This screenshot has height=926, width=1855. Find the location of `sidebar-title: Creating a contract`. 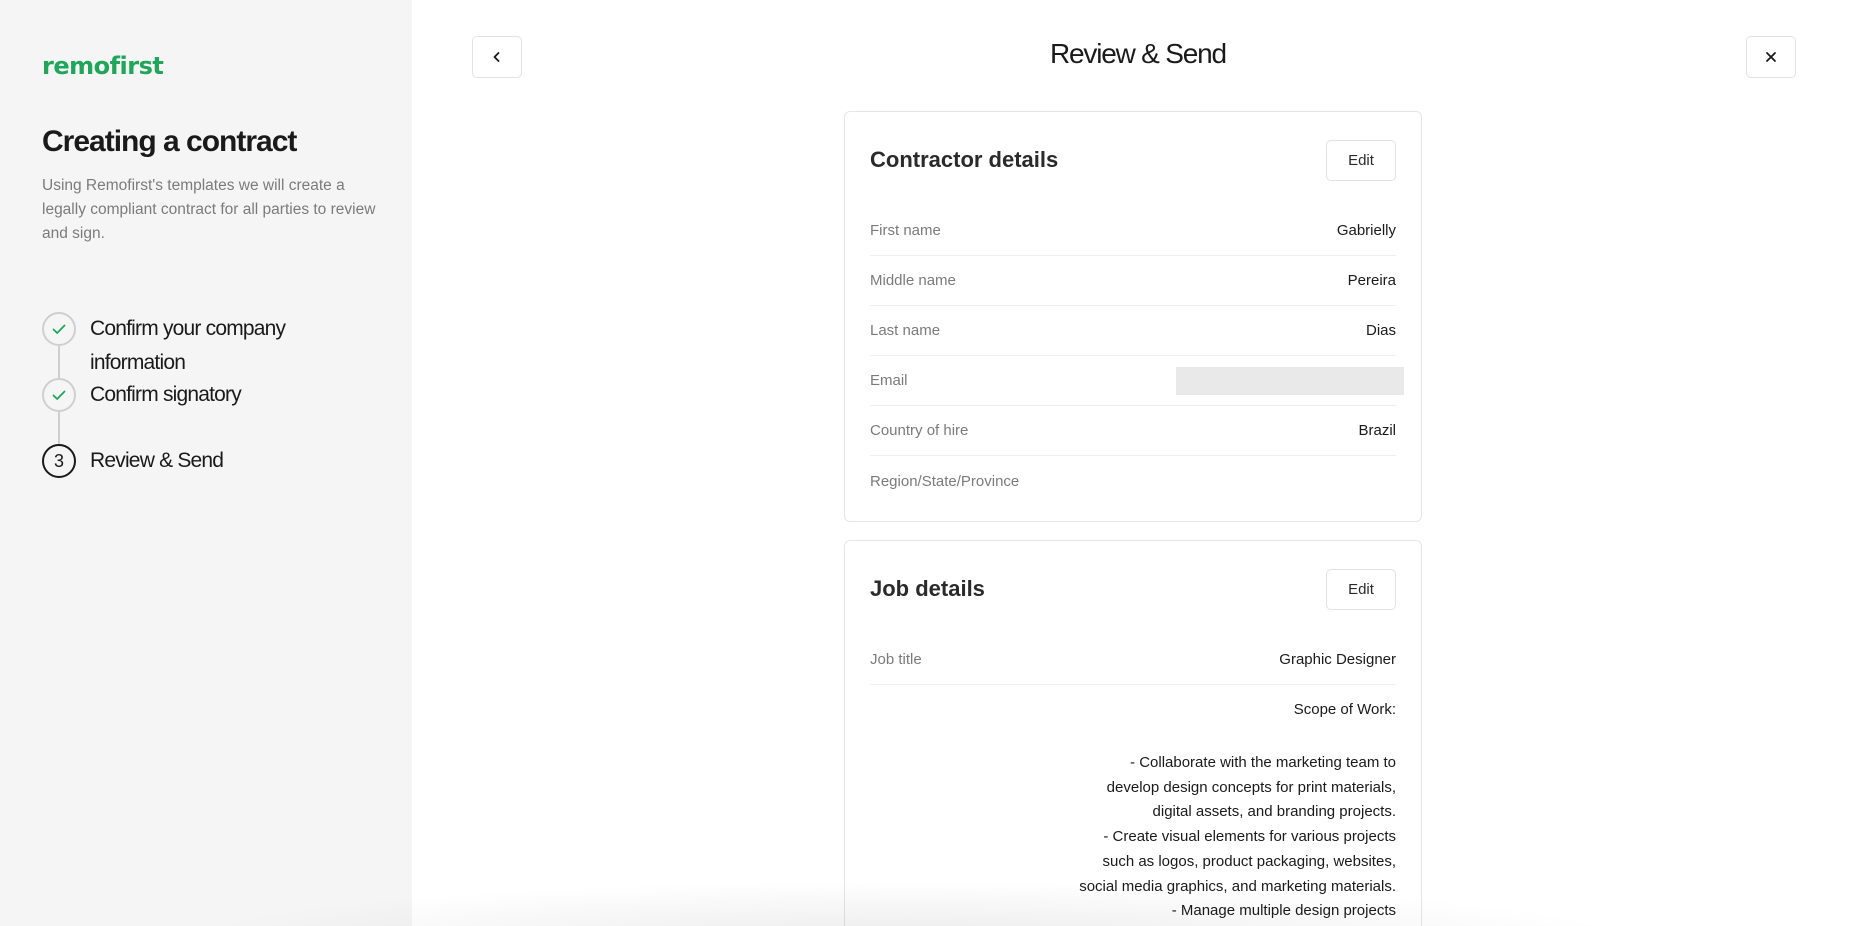

sidebar-title: Creating a contract is located at coordinates (169, 141).